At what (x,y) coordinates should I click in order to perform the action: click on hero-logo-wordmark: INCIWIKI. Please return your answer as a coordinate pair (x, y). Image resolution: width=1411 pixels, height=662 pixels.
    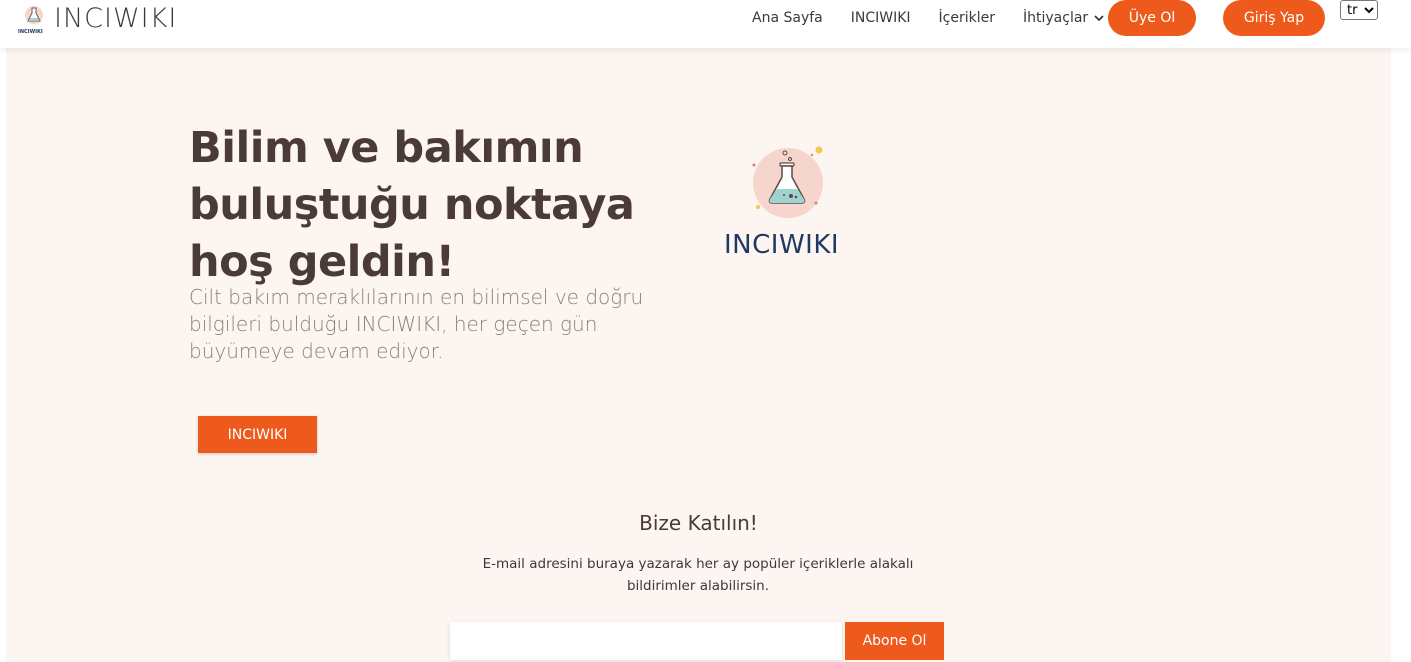
    Looking at the image, I should click on (782, 245).